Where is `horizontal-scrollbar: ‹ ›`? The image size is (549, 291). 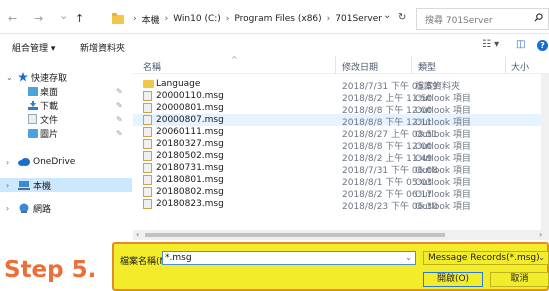
horizontal-scrollbar: ‹ › is located at coordinates (341, 235).